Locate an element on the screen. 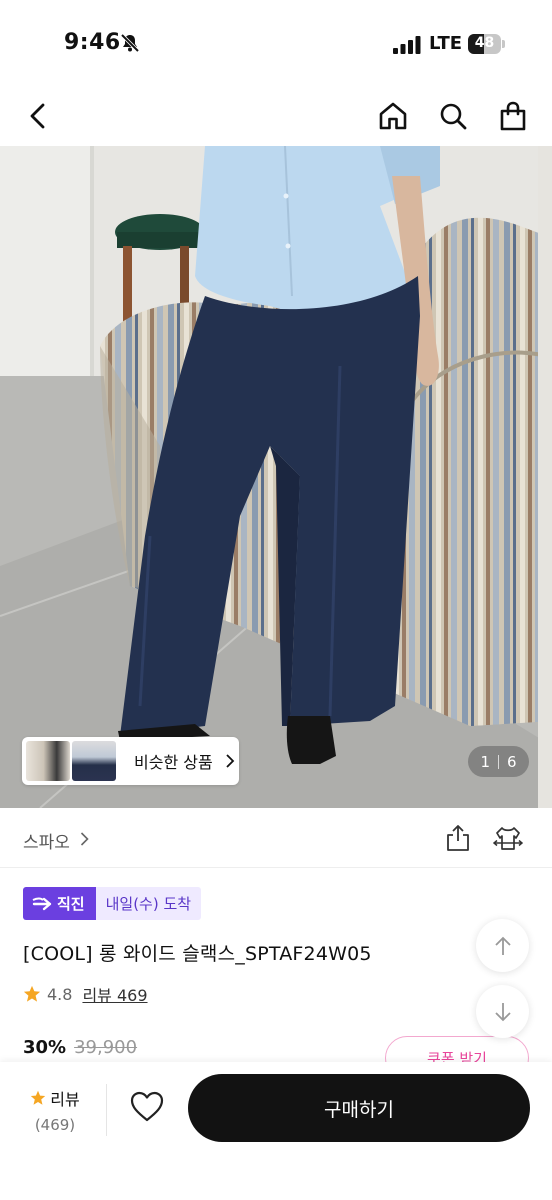 The height and width of the screenshot is (1200, 552). gallery-page-indicator: 1 6 is located at coordinates (498, 761).